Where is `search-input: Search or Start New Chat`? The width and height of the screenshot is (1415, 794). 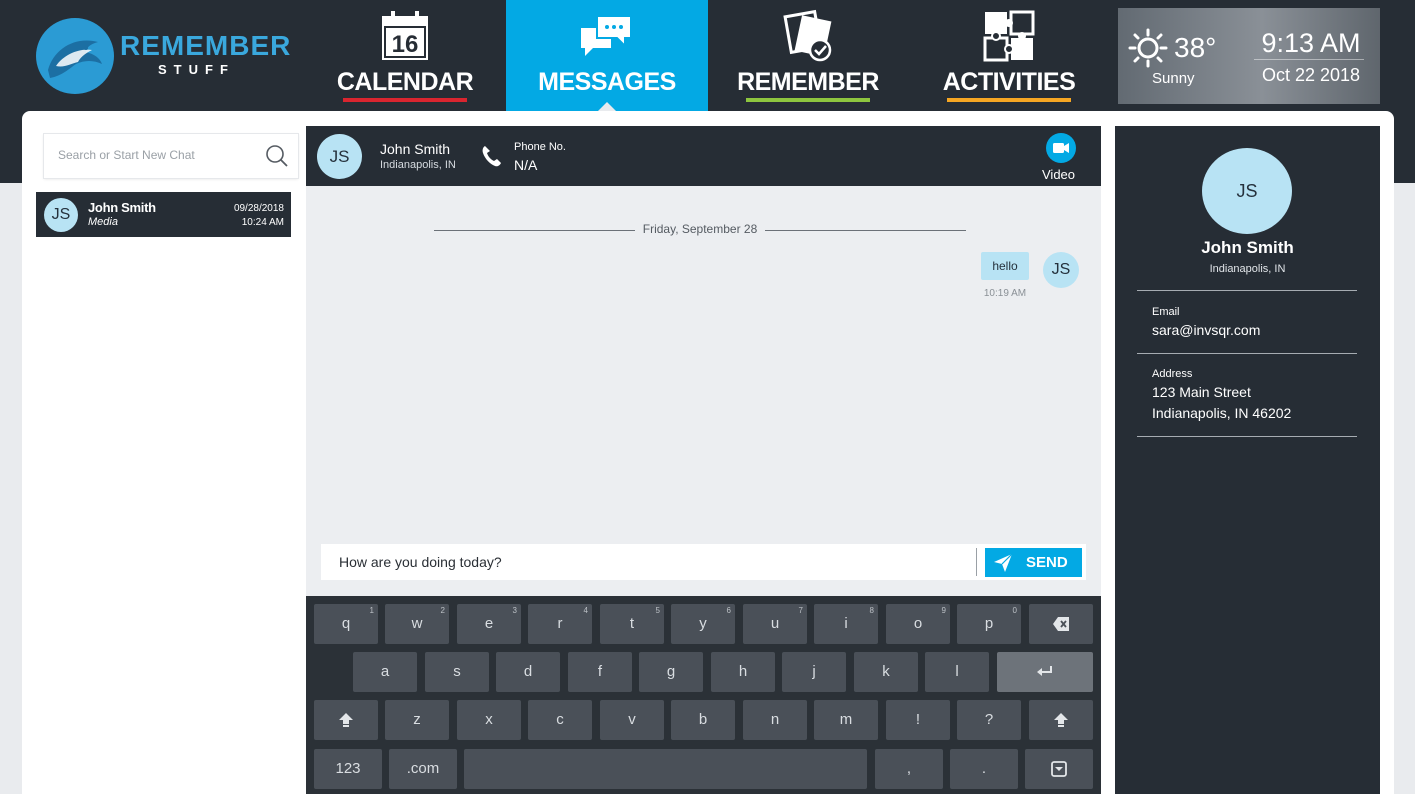
search-input: Search or Start New Chat is located at coordinates (171, 156).